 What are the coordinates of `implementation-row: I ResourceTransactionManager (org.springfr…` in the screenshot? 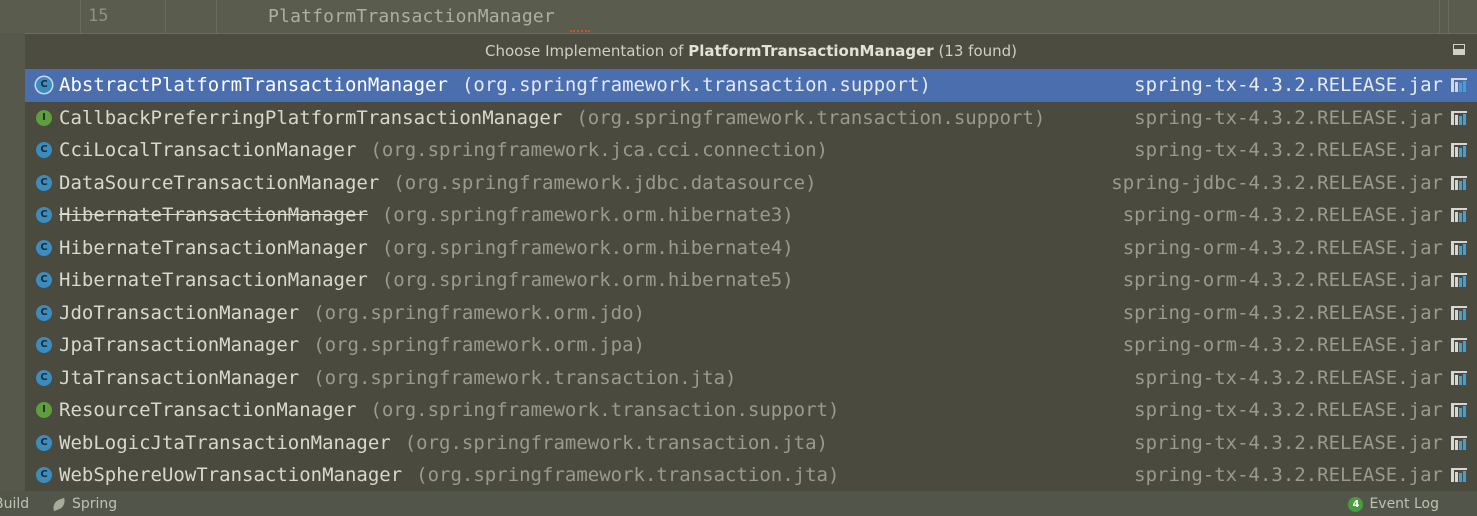 It's located at (751, 410).